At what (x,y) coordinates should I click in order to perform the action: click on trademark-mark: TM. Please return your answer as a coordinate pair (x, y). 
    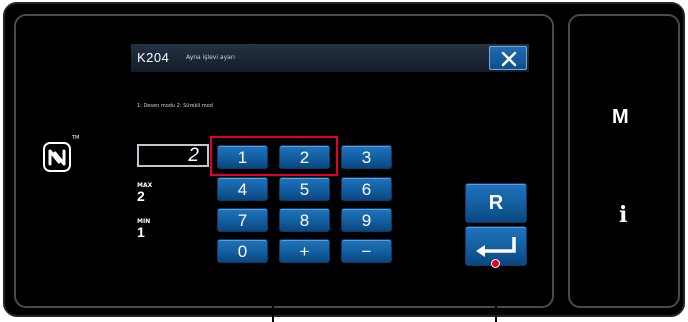
    Looking at the image, I should click on (76, 138).